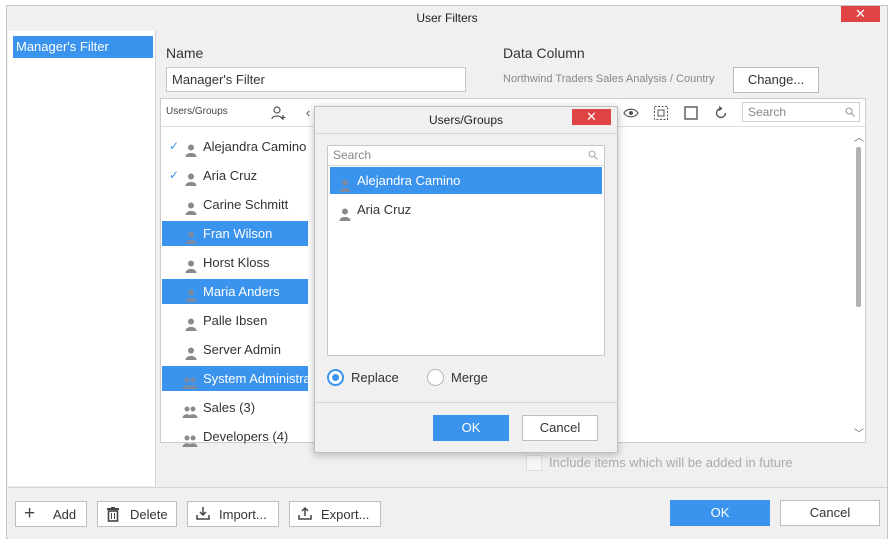 This screenshot has width=893, height=544. I want to click on list-item: Fran Wilson, so click(235, 233).